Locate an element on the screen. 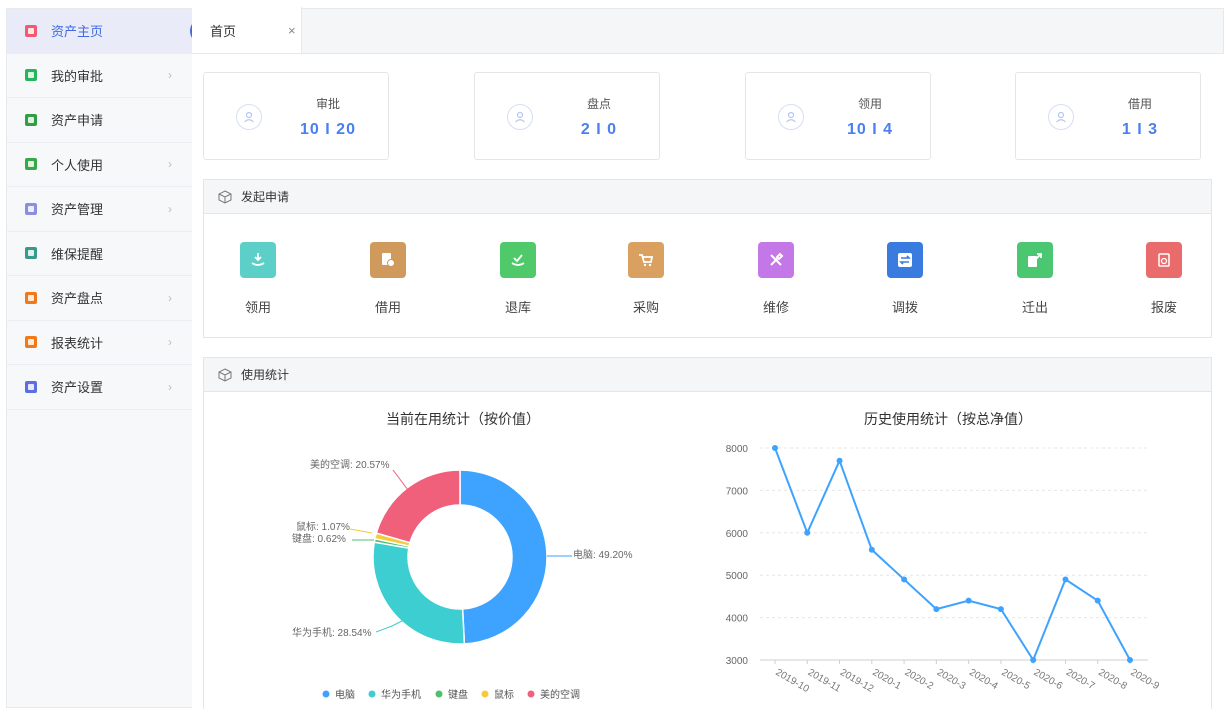 The height and width of the screenshot is (716, 1230). download-hand-icon is located at coordinates (258, 260).